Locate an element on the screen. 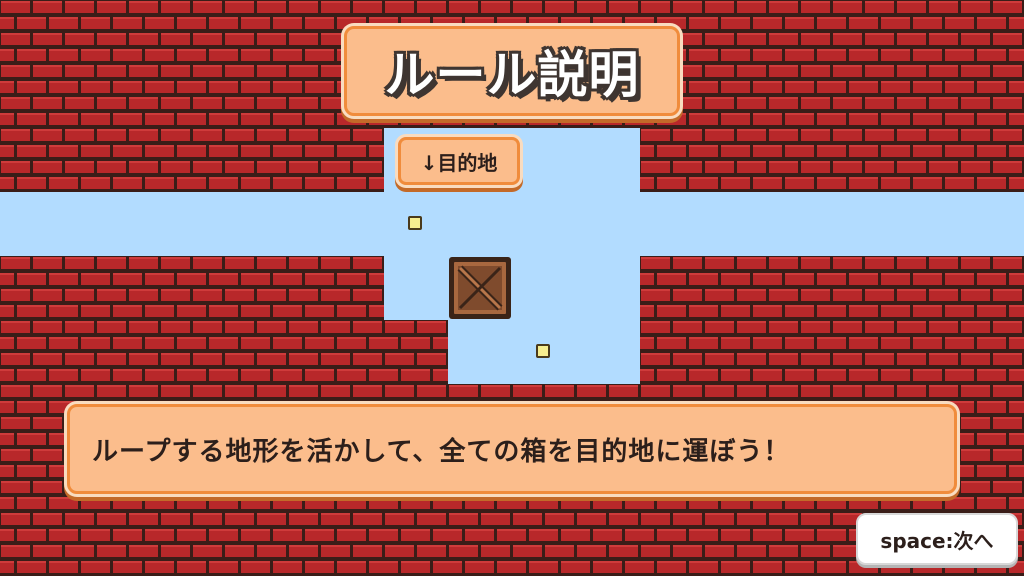 This screenshot has width=1024, height=576. goal-label-text: ↓目的地 is located at coordinates (459, 162).